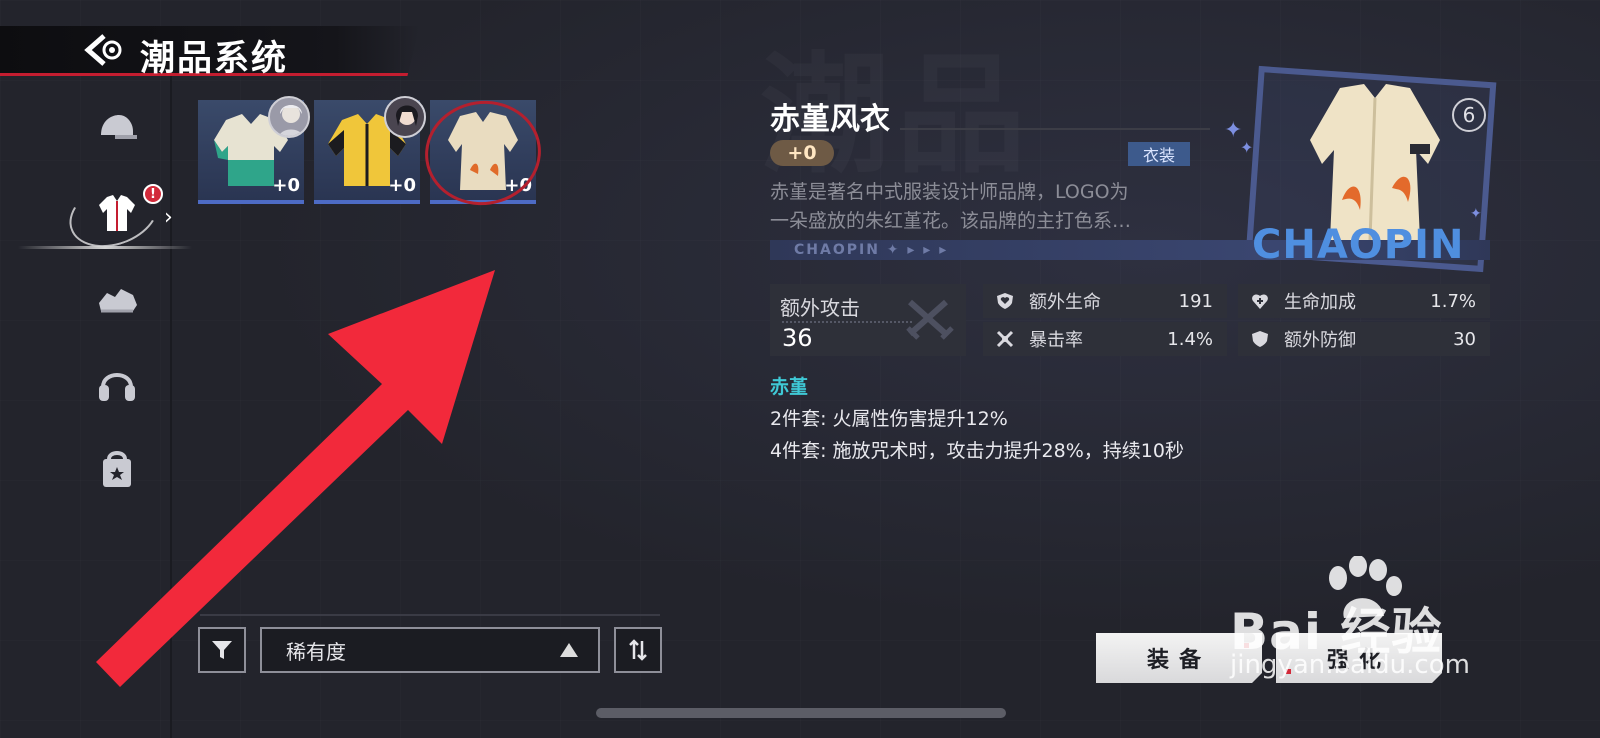 This screenshot has width=1600, height=738. I want to click on stat-label: 额外防御, so click(1320, 340).